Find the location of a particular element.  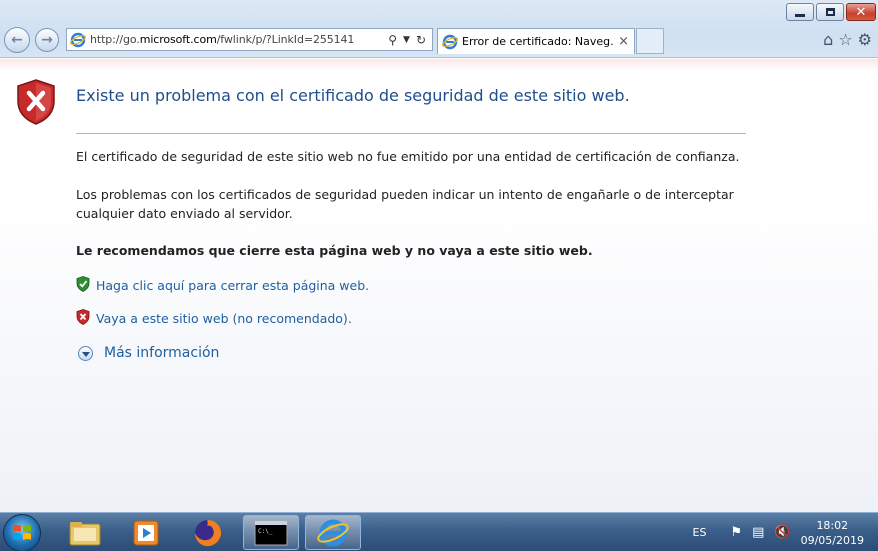

error-shield-icon is located at coordinates (36, 104).